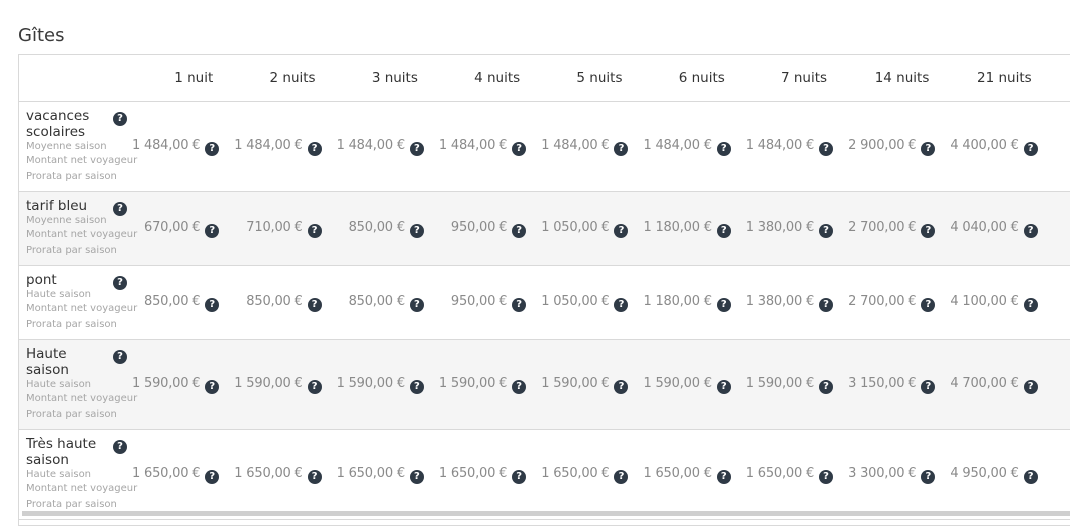  I want to click on price-value: 4 400,00 €, so click(984, 145).